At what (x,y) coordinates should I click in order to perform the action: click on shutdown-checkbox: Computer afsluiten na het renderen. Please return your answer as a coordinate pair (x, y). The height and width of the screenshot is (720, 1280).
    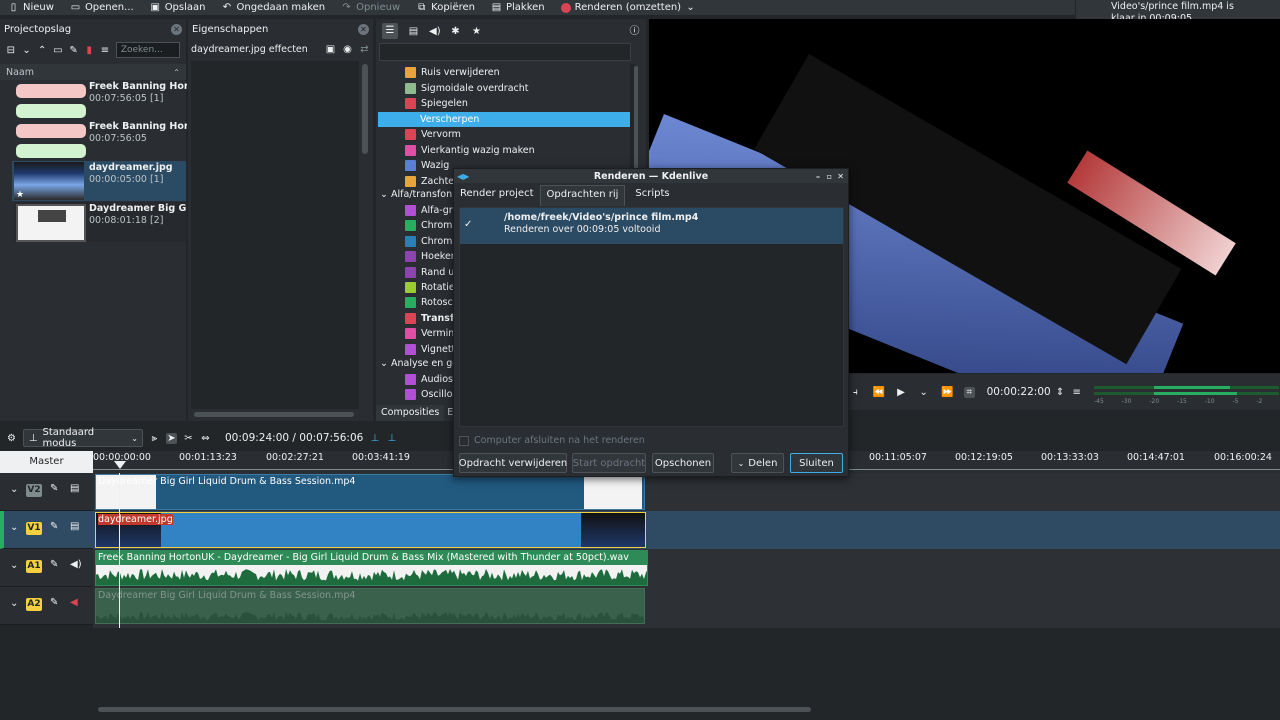
    Looking at the image, I should click on (552, 440).